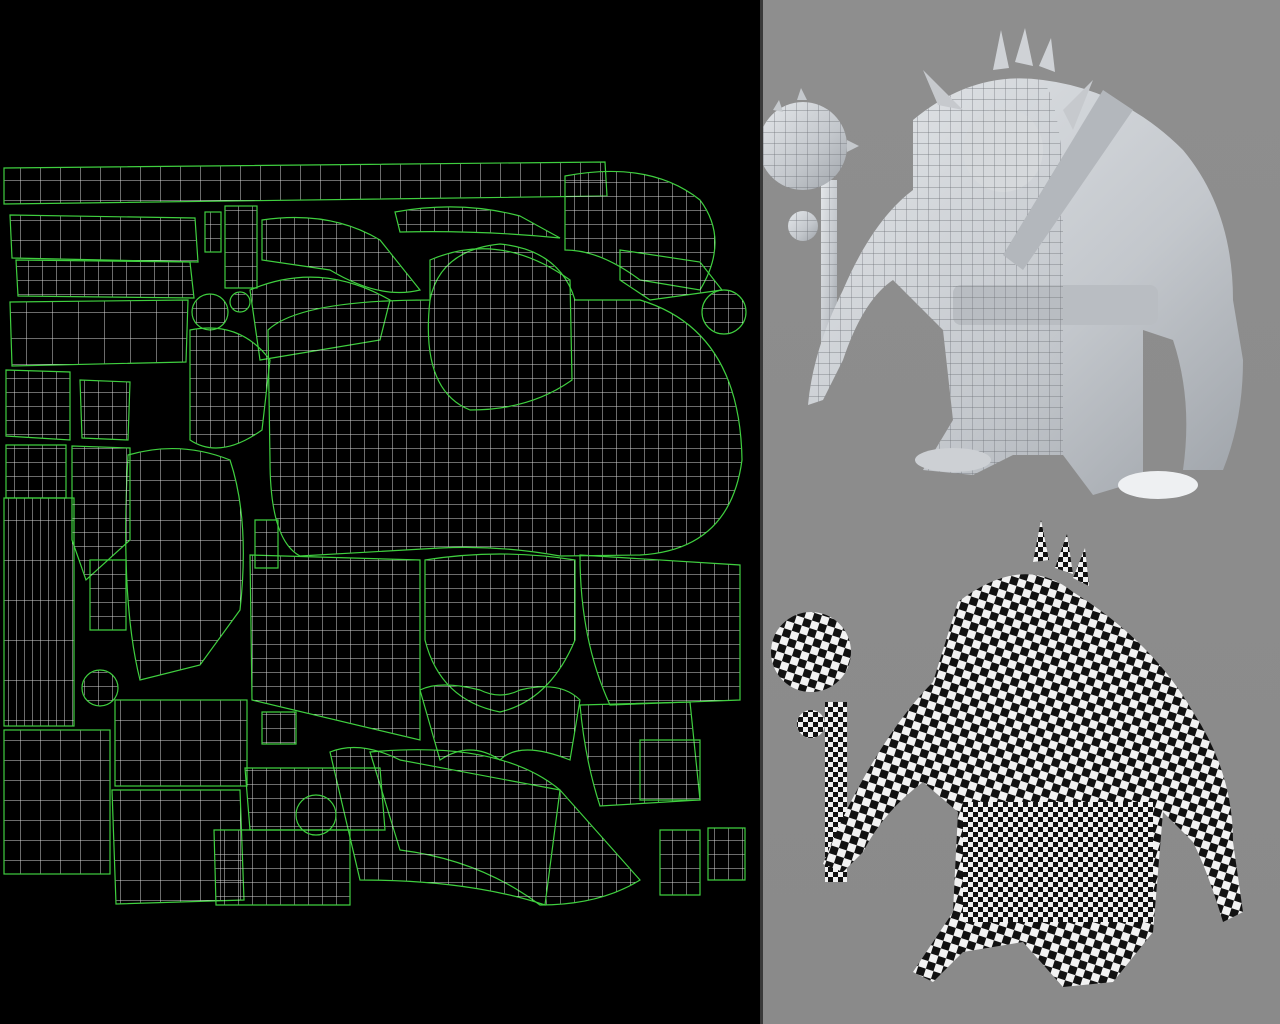 This screenshot has height=1024, width=1280. I want to click on troll-checker, so click(1033, 753).